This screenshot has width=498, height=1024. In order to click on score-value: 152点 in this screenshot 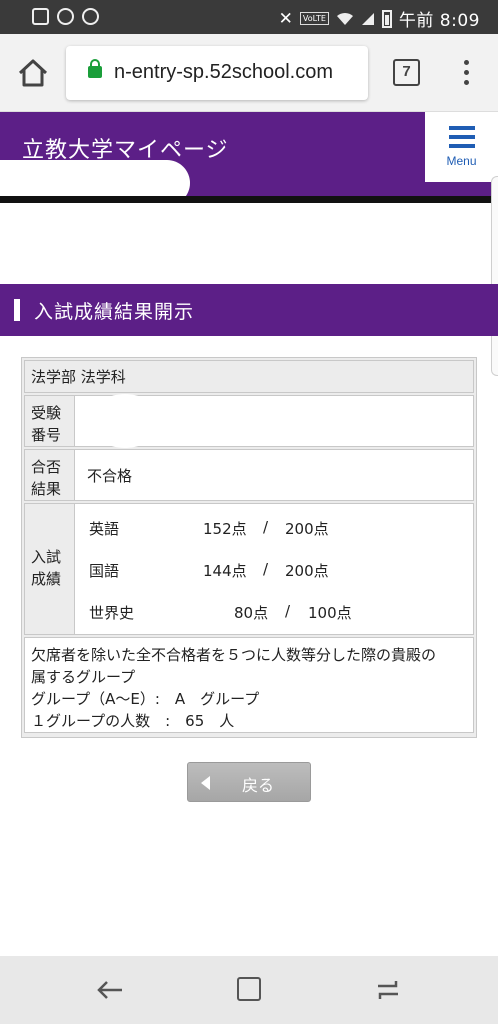, I will do `click(225, 529)`.